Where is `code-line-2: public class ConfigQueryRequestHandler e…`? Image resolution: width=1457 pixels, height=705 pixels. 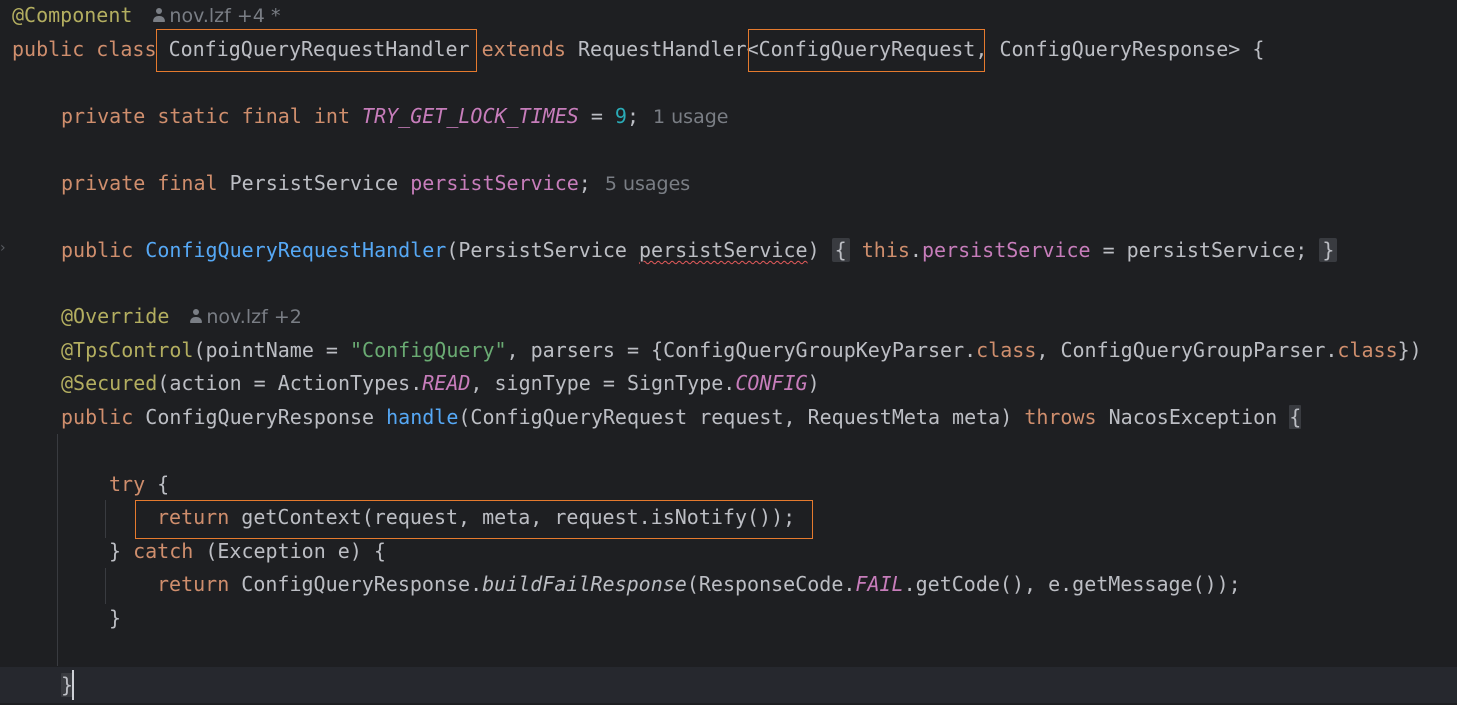
code-line-2: public class ConfigQueryRequestHandler e… is located at coordinates (638, 49).